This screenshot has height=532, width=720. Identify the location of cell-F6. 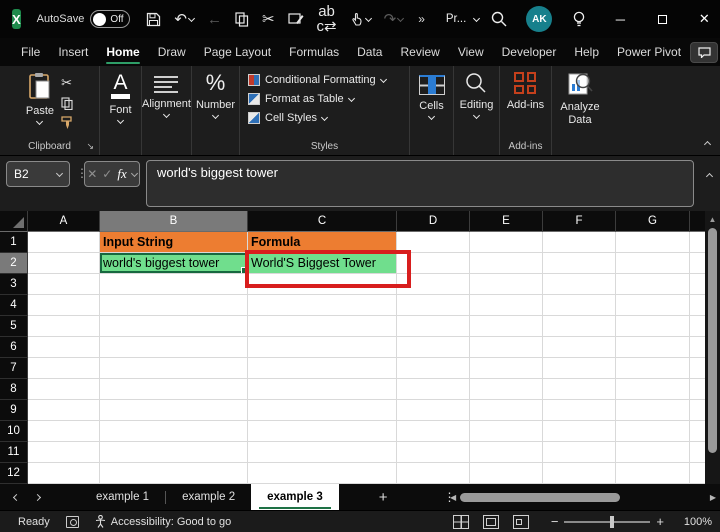
(579, 347).